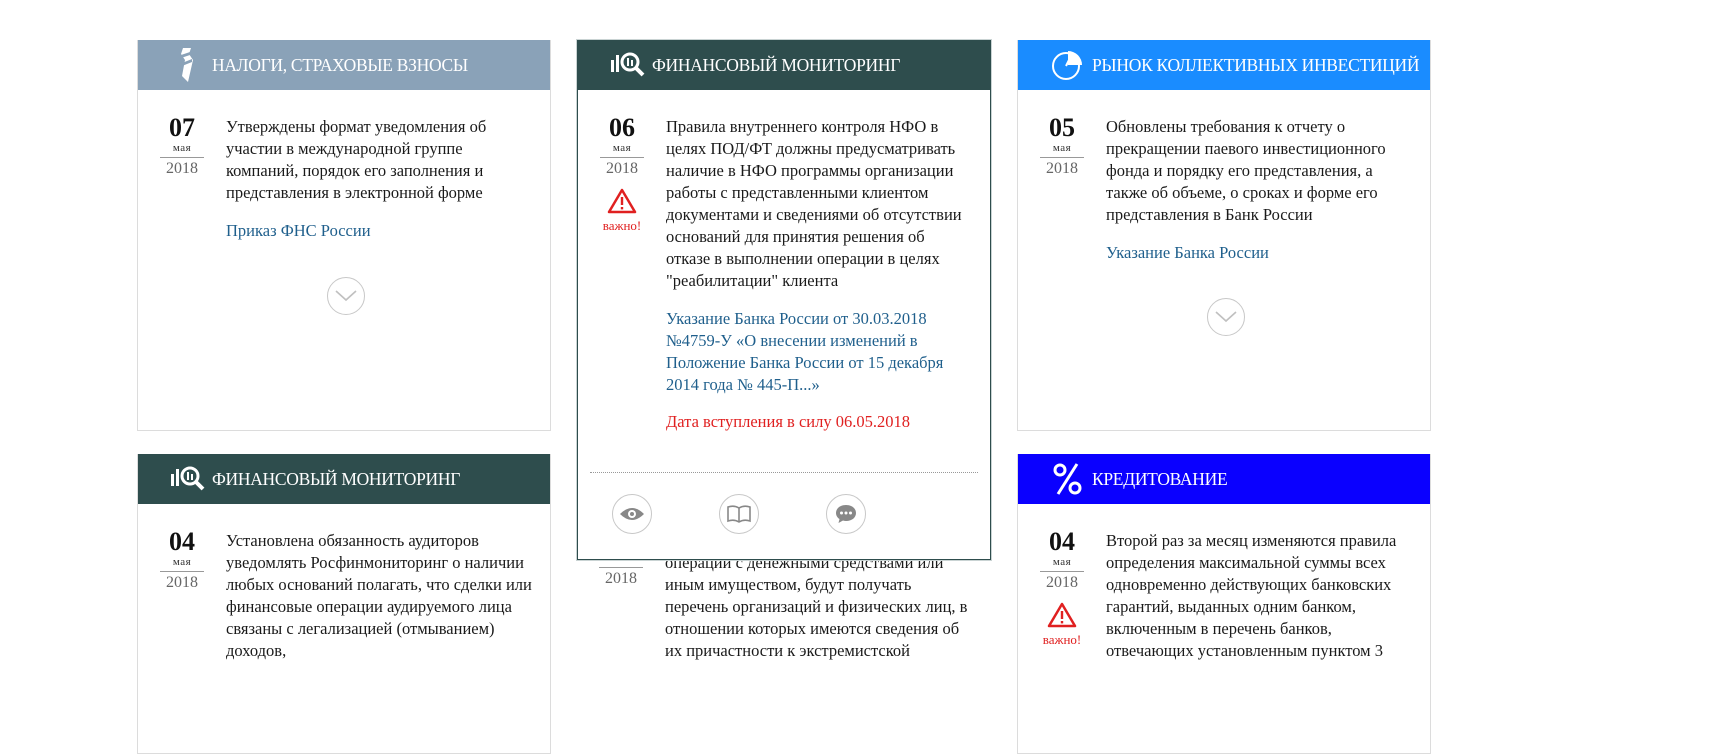  I want to click on date-block: 04 мая 2018, so click(182, 560).